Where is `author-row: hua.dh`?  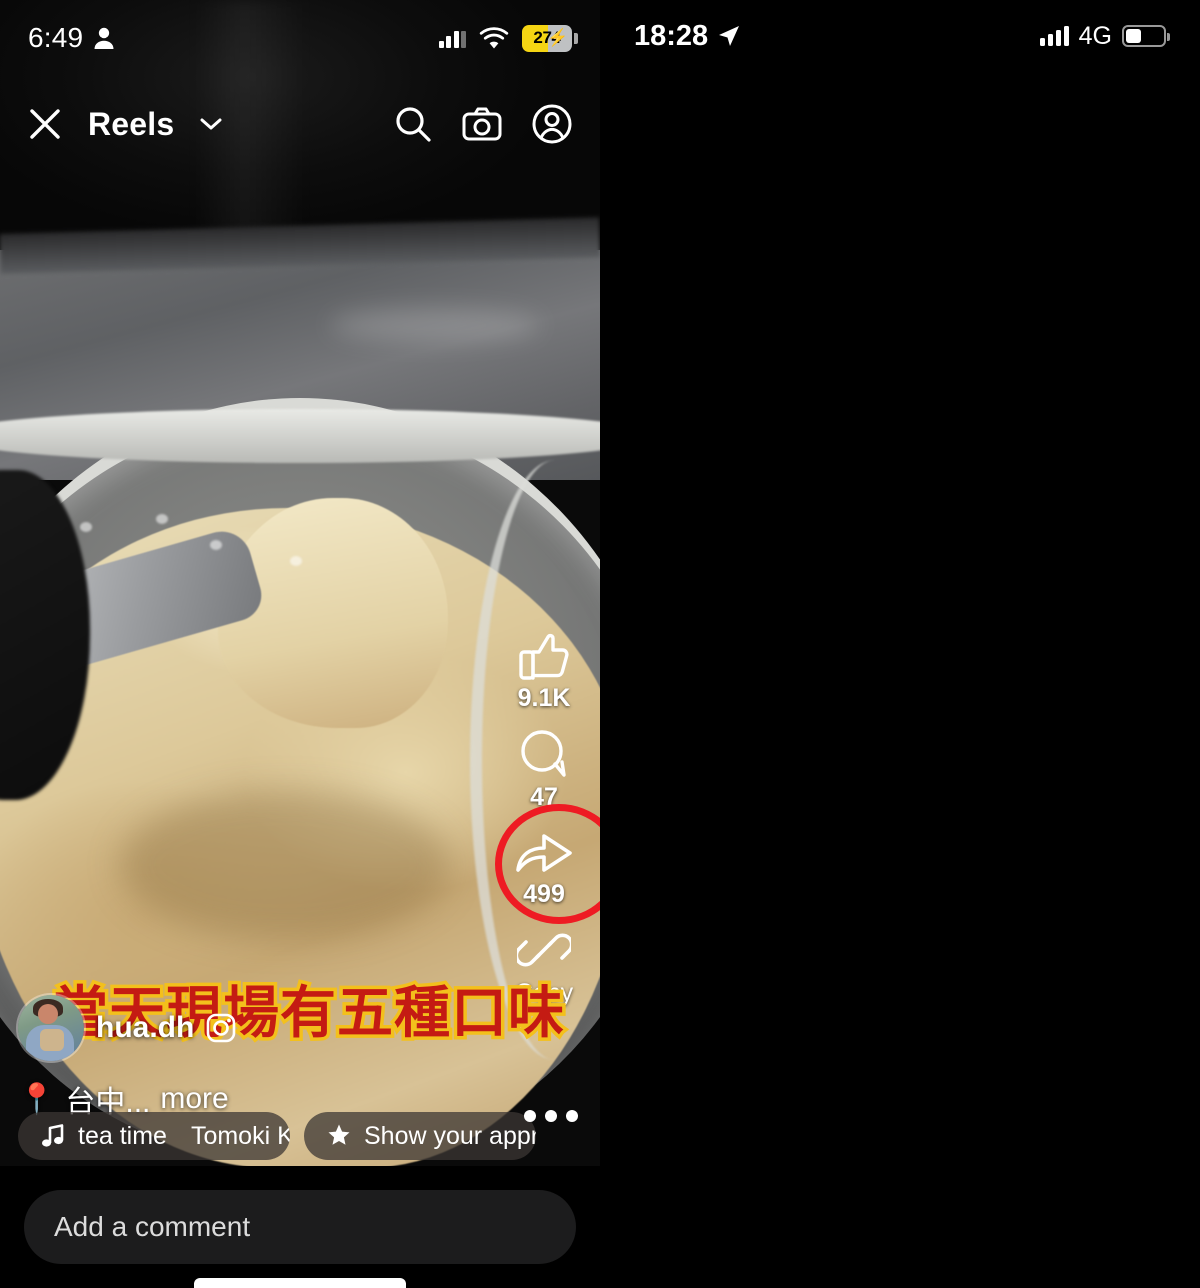 author-row: hua.dh is located at coordinates (278, 1028).